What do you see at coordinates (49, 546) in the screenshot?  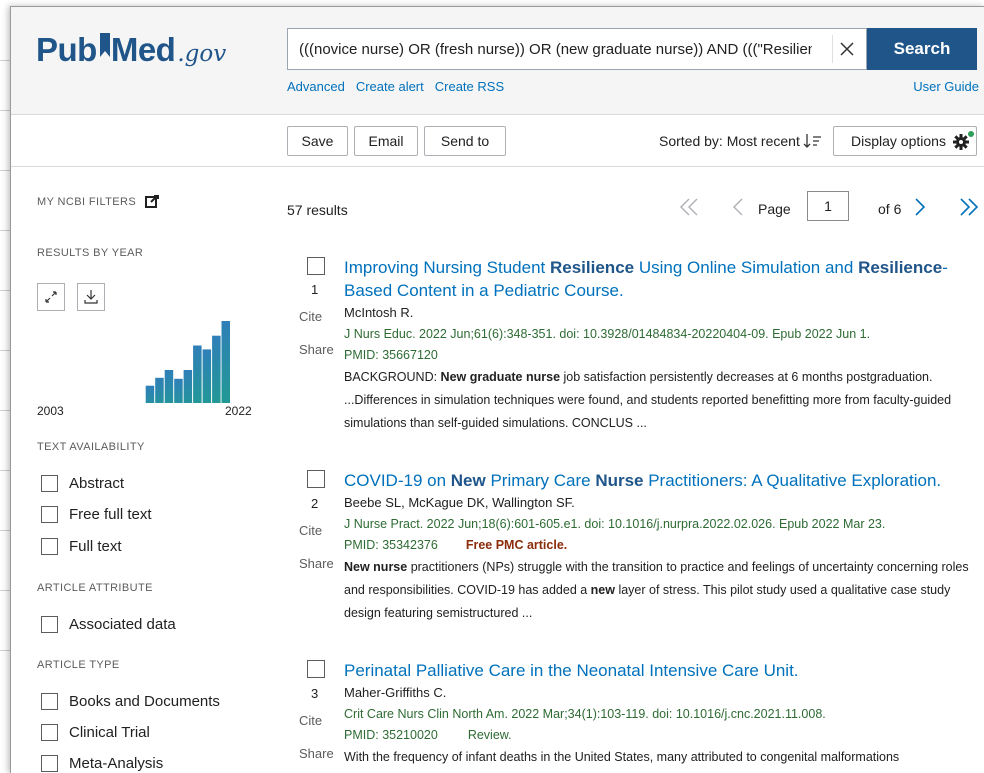 I see `full-text-checkbox` at bounding box center [49, 546].